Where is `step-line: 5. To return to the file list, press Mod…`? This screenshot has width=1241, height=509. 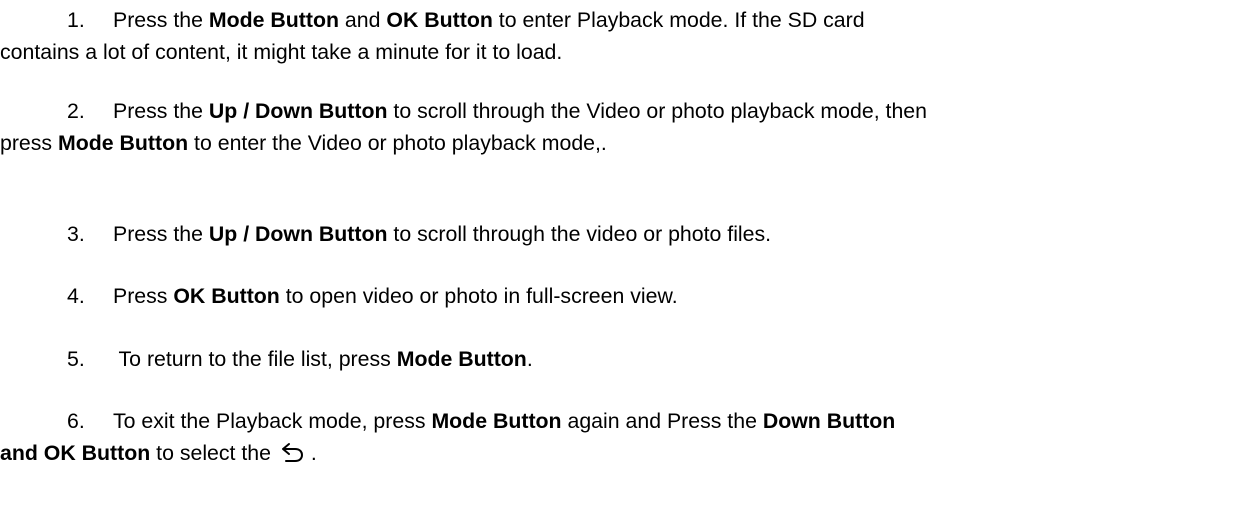 step-line: 5. To return to the file list, press Mod… is located at coordinates (618, 359).